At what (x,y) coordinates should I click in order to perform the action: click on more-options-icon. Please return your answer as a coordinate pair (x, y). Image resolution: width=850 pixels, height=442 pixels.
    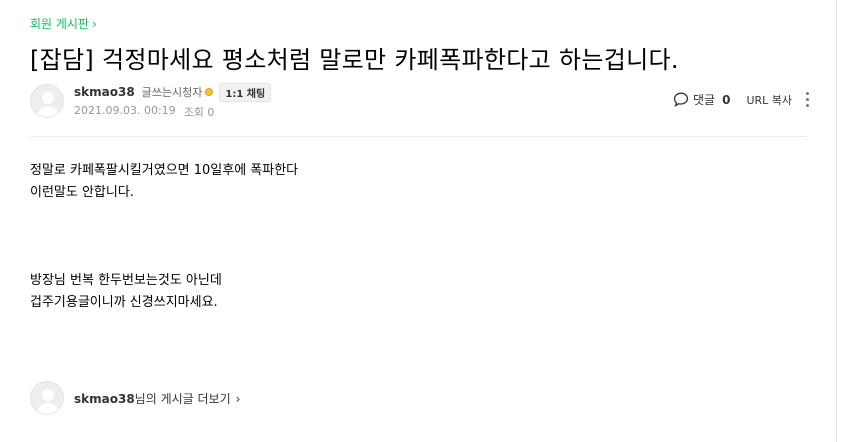
    Looking at the image, I should click on (808, 99).